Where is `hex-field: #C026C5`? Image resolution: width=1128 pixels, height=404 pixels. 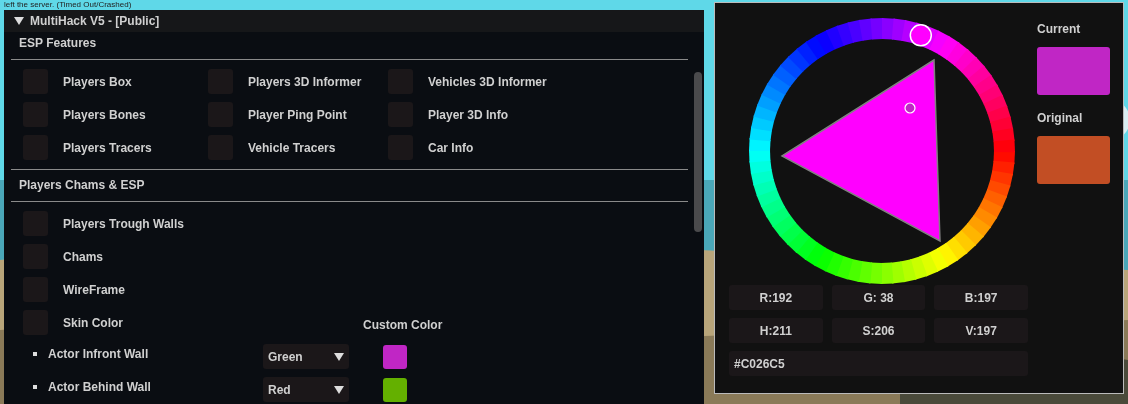
hex-field: #C026C5 is located at coordinates (878, 363).